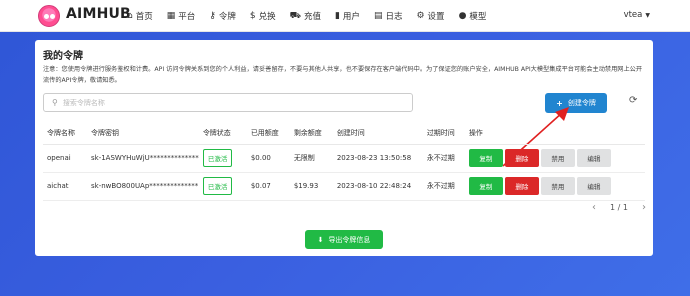 Image resolution: width=690 pixels, height=296 pixels. I want to click on column-header: 剩余额度, so click(311, 133).